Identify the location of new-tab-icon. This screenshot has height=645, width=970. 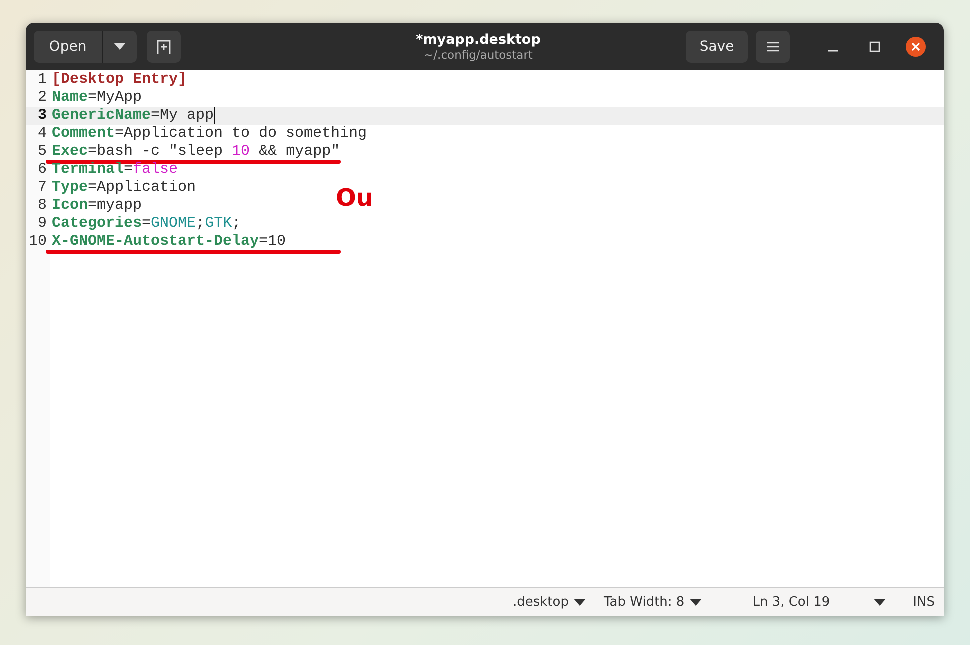
(164, 47).